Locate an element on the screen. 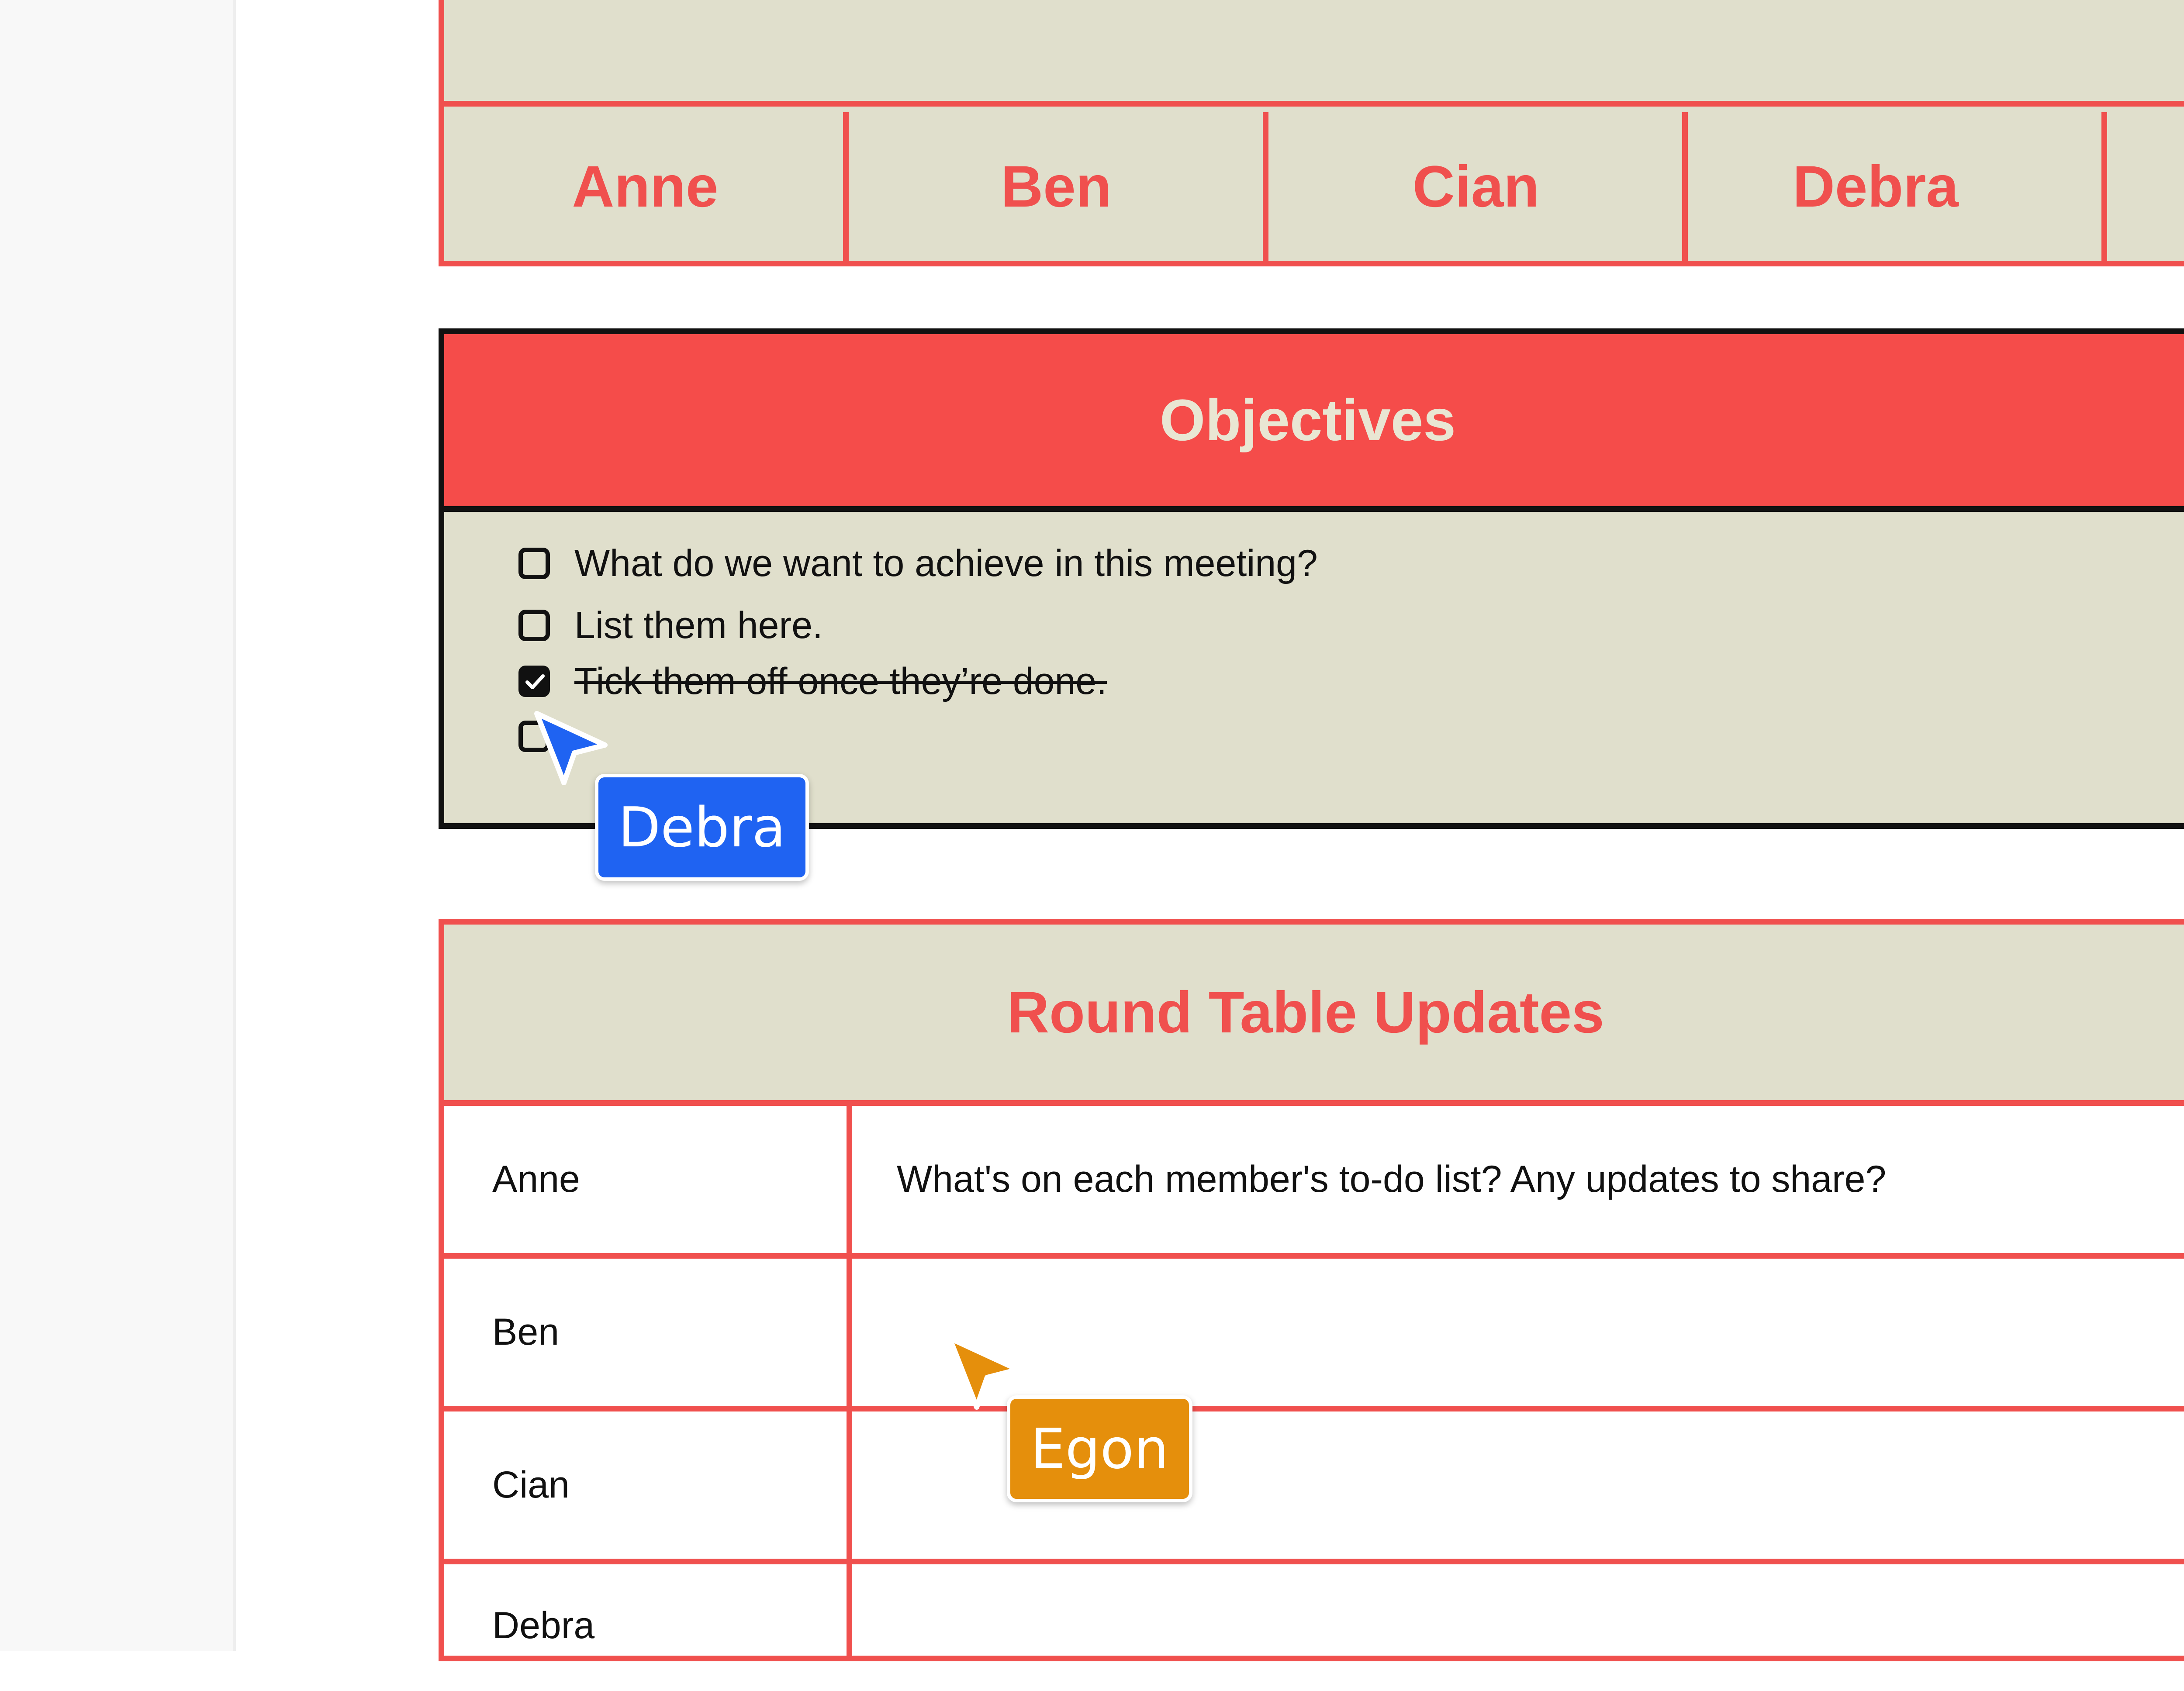  checkmark-icon is located at coordinates (535, 681).